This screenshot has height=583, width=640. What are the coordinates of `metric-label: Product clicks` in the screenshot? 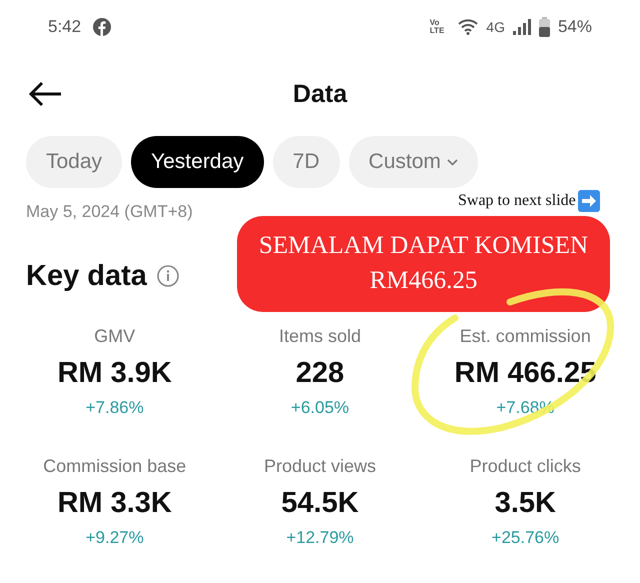 It's located at (525, 466).